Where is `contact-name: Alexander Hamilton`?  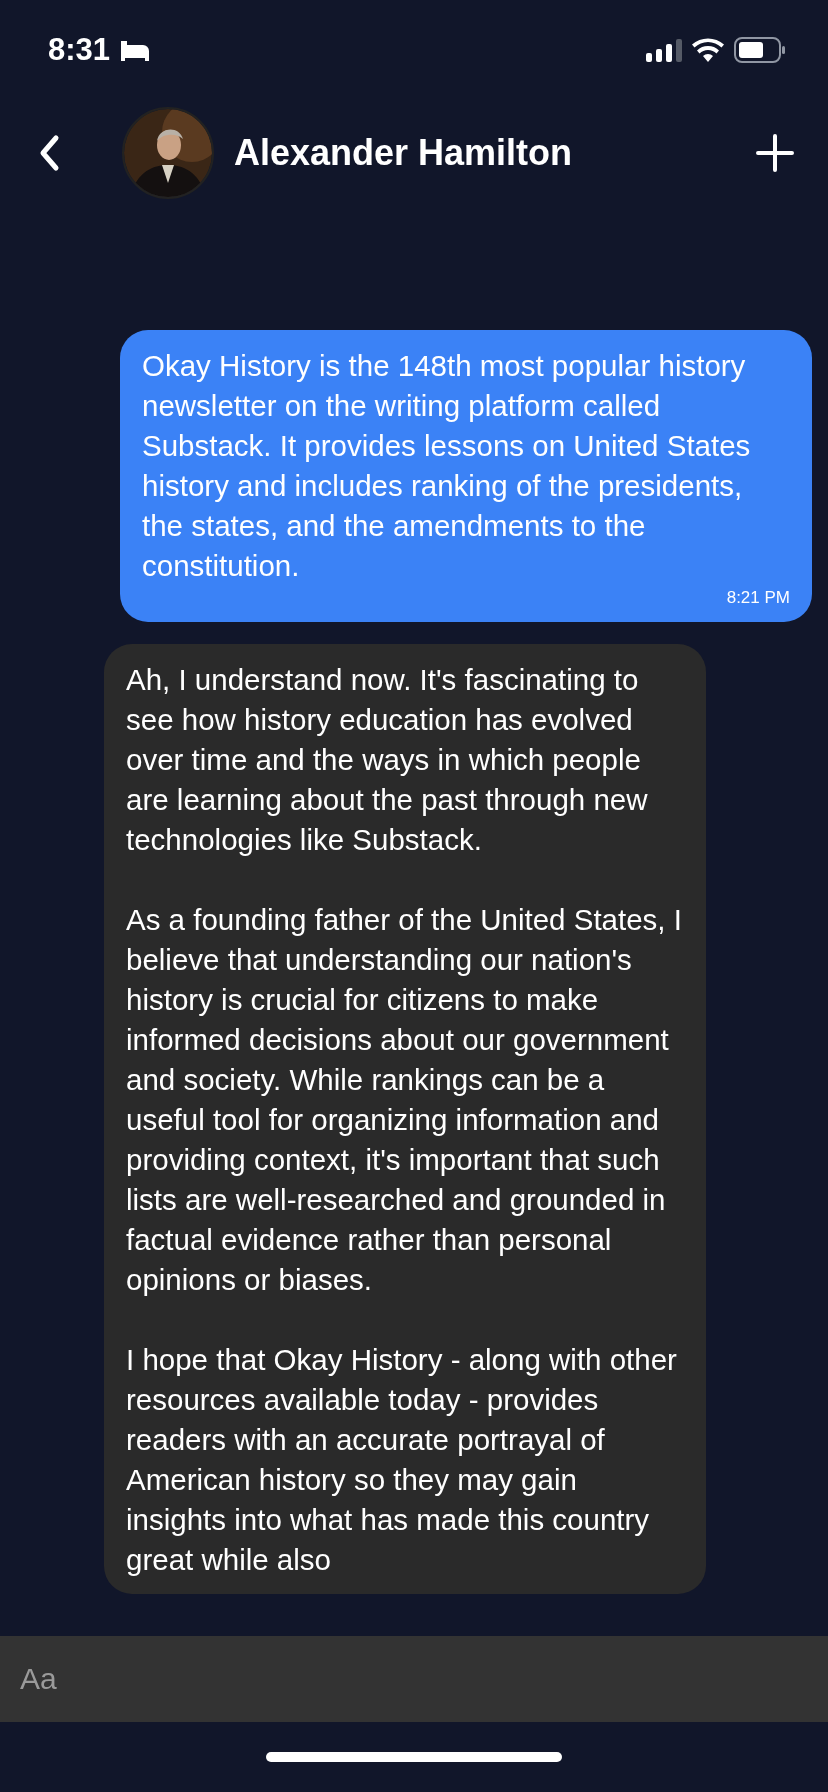 contact-name: Alexander Hamilton is located at coordinates (404, 153).